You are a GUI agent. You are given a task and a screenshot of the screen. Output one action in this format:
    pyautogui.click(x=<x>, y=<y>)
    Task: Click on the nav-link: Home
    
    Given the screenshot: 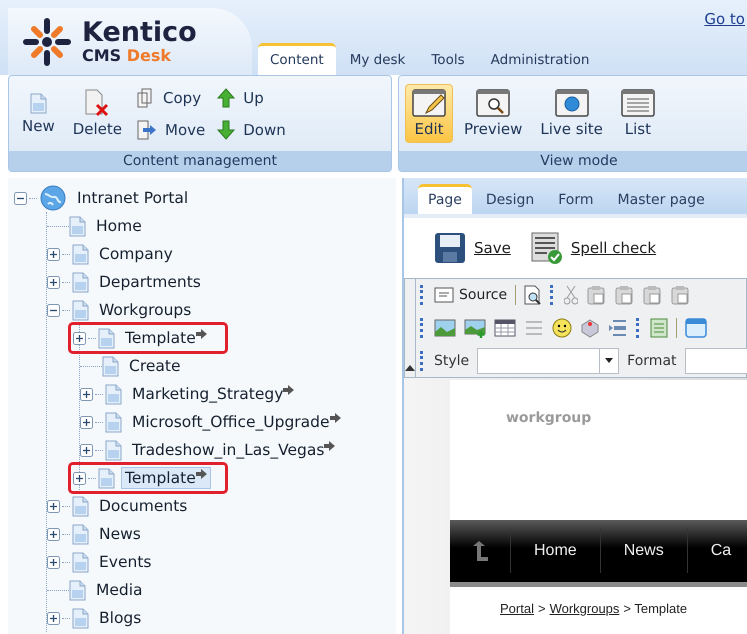 What is the action you would take?
    pyautogui.click(x=555, y=551)
    